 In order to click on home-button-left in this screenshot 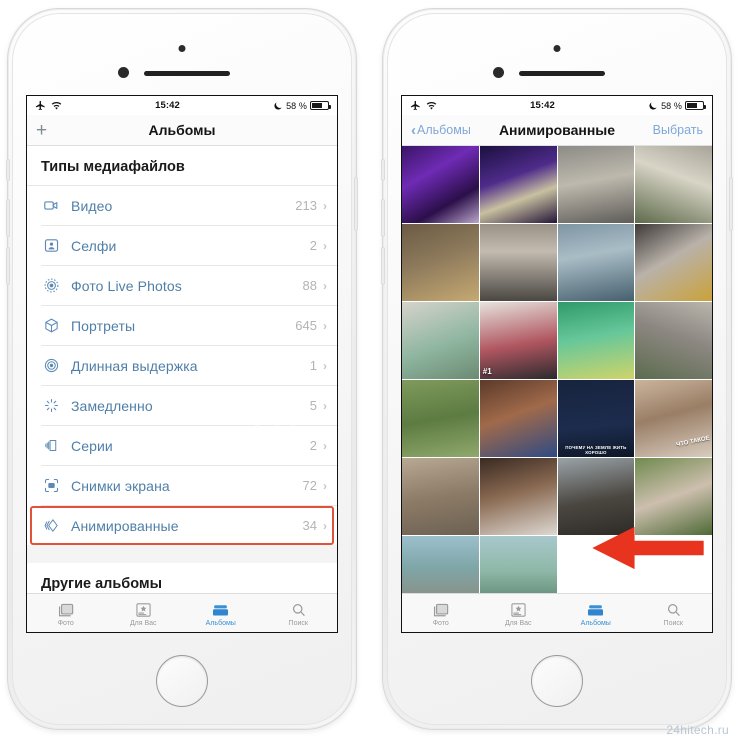, I will do `click(182, 681)`.